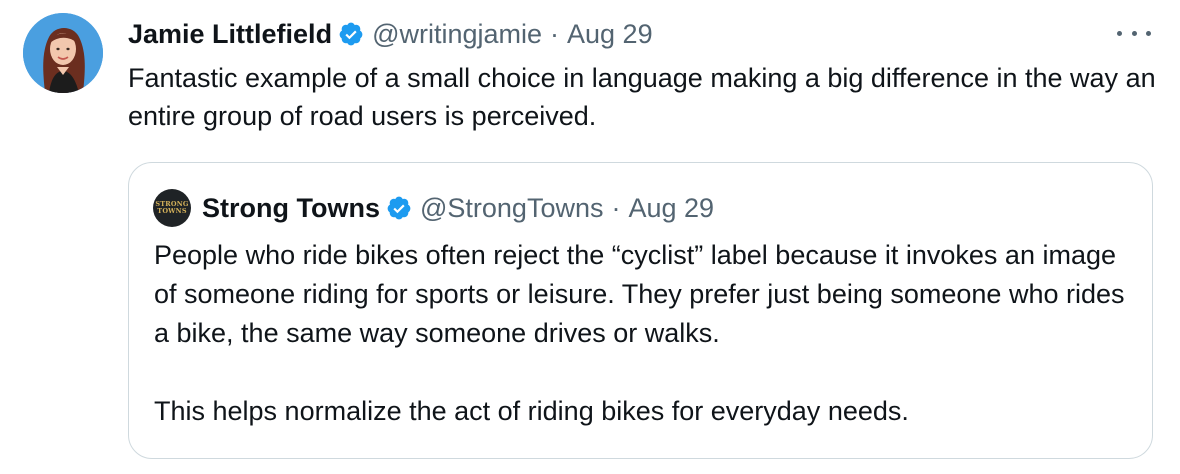  I want to click on tweet-header: Jamie Littlefield @writingjamie · Aug 29, so click(390, 34).